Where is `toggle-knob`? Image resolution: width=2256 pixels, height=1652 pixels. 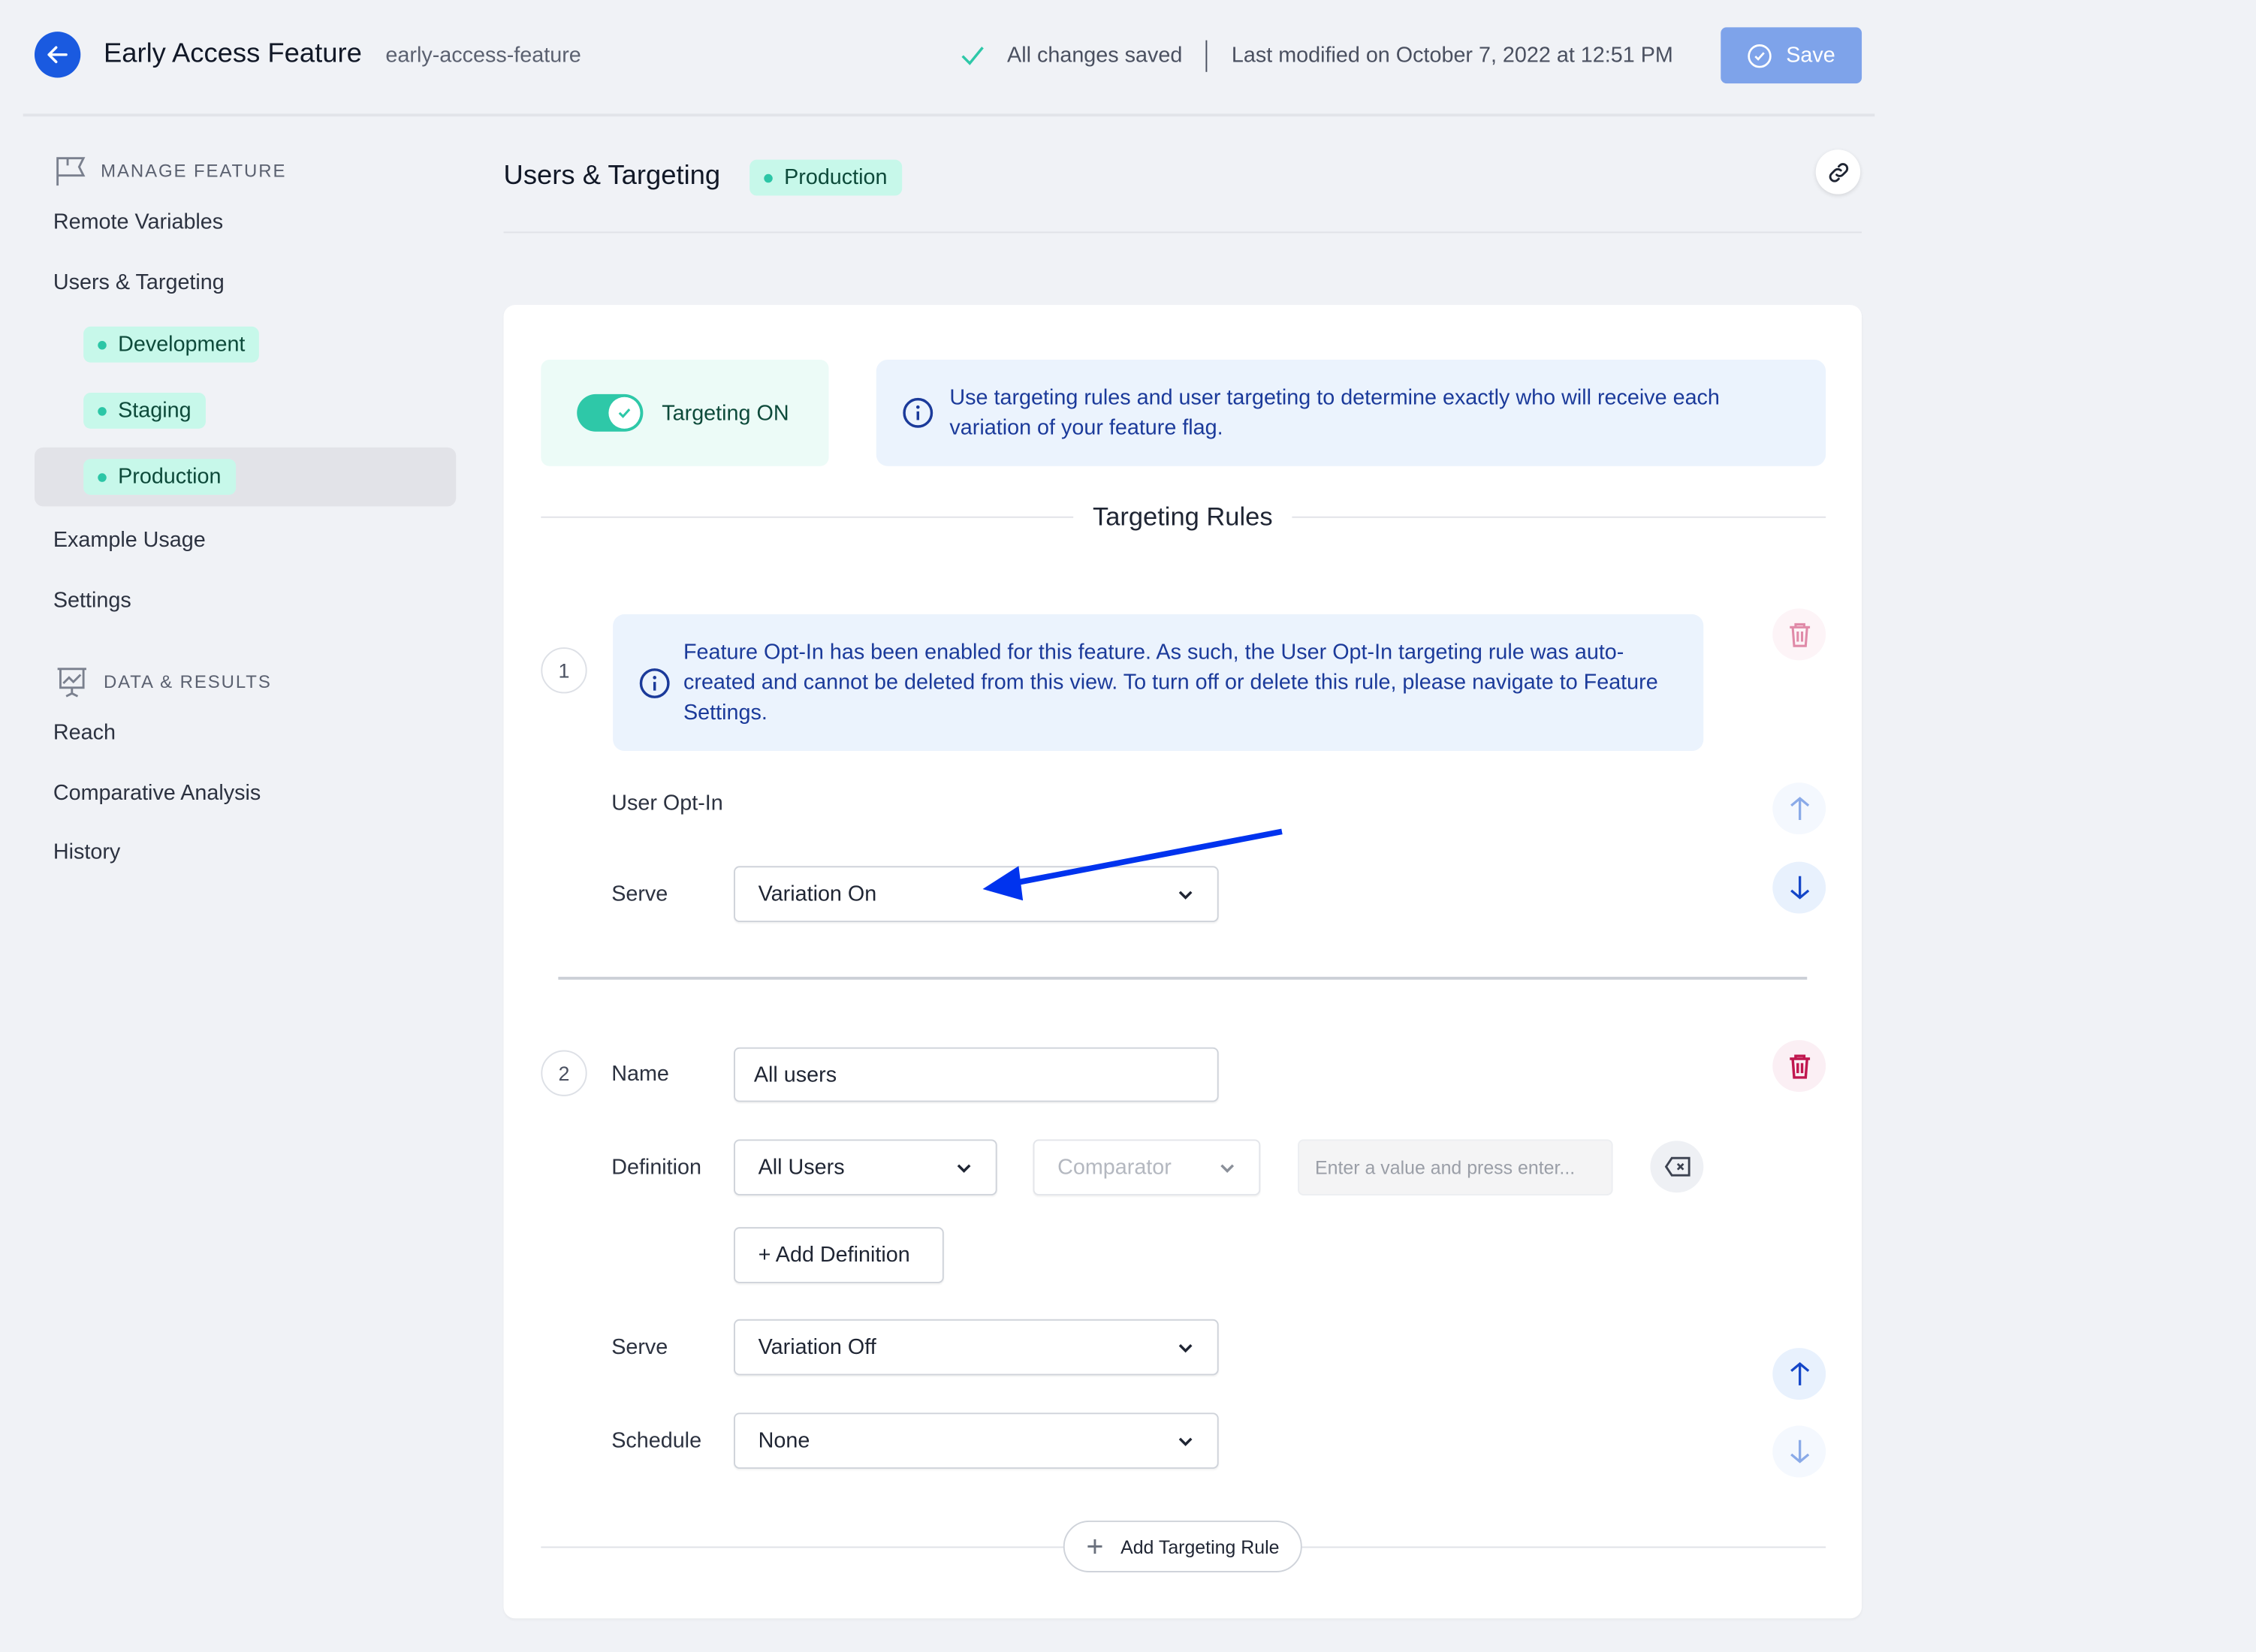 toggle-knob is located at coordinates (624, 412).